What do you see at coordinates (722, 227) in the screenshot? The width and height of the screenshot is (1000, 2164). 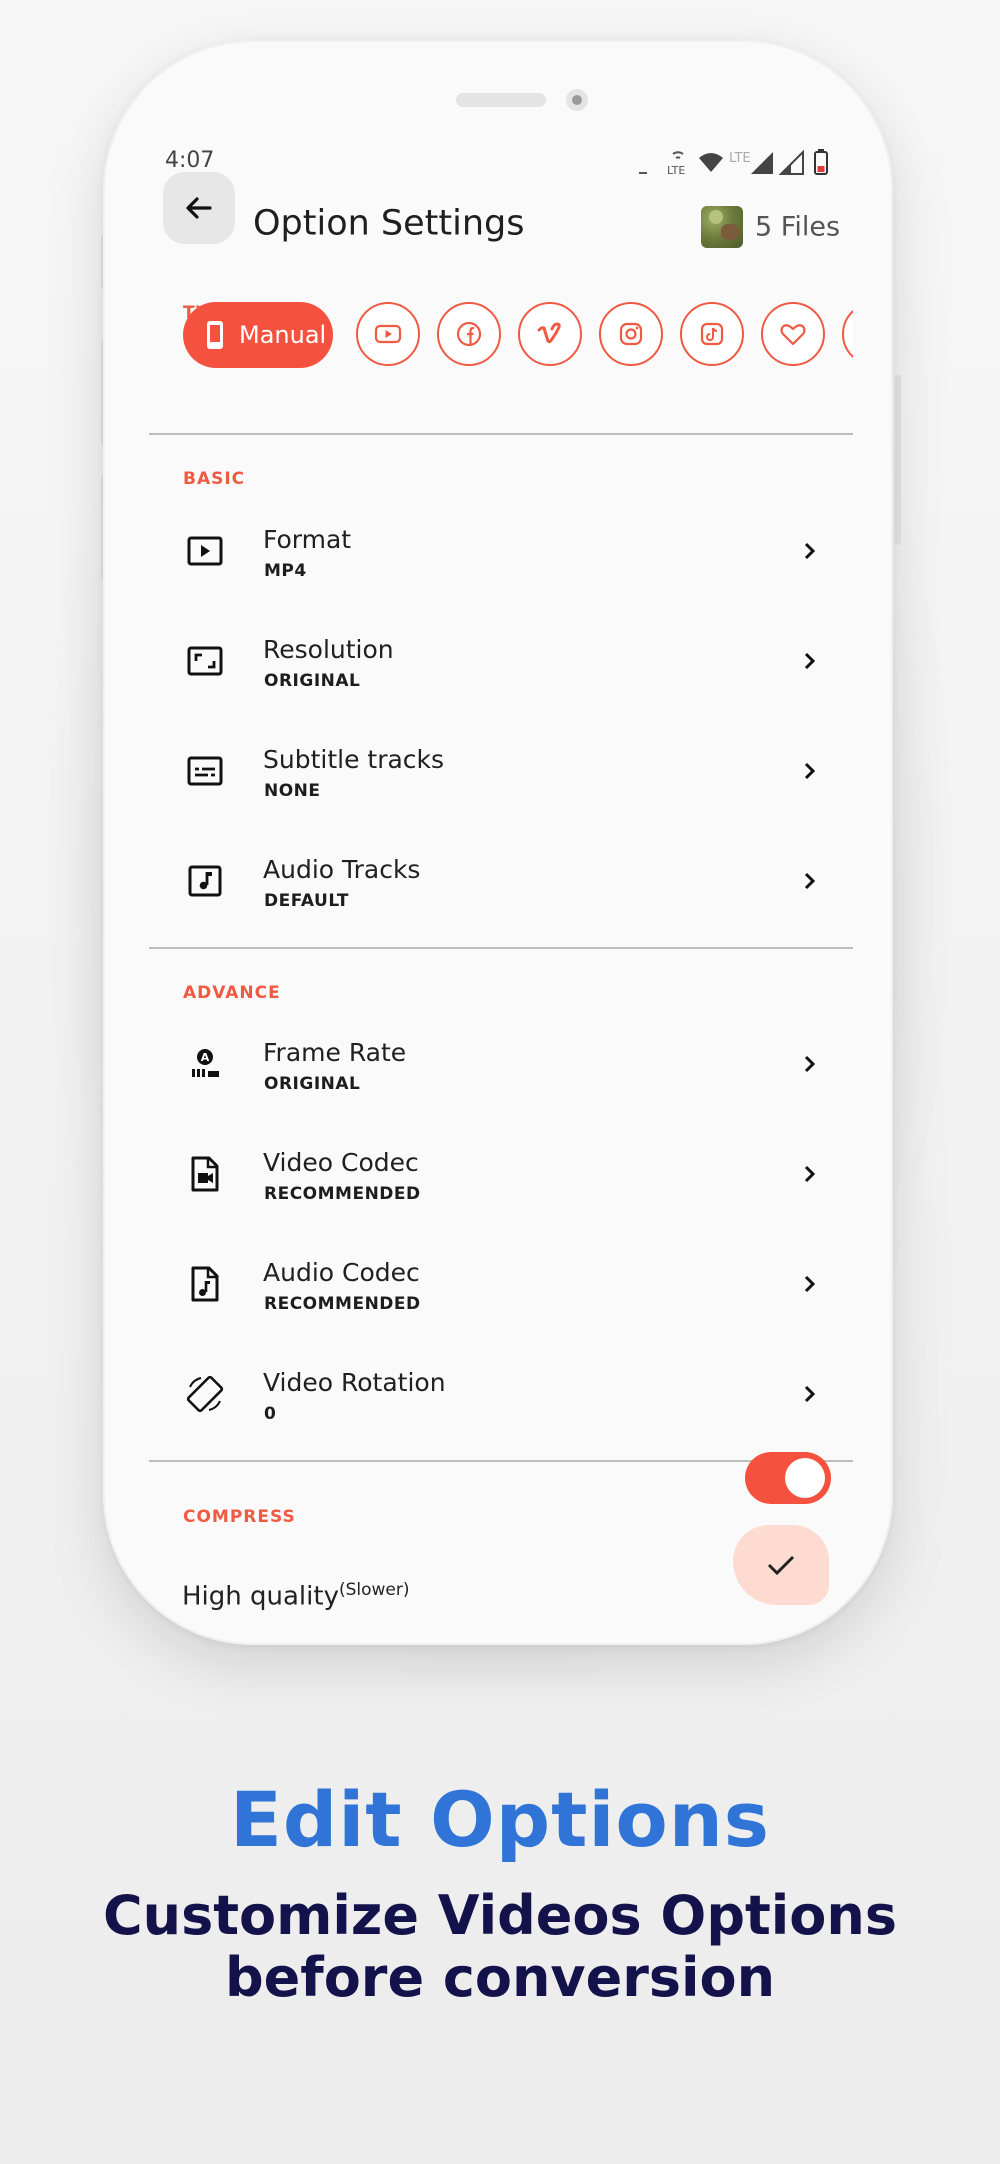 I see `file-thumbnail` at bounding box center [722, 227].